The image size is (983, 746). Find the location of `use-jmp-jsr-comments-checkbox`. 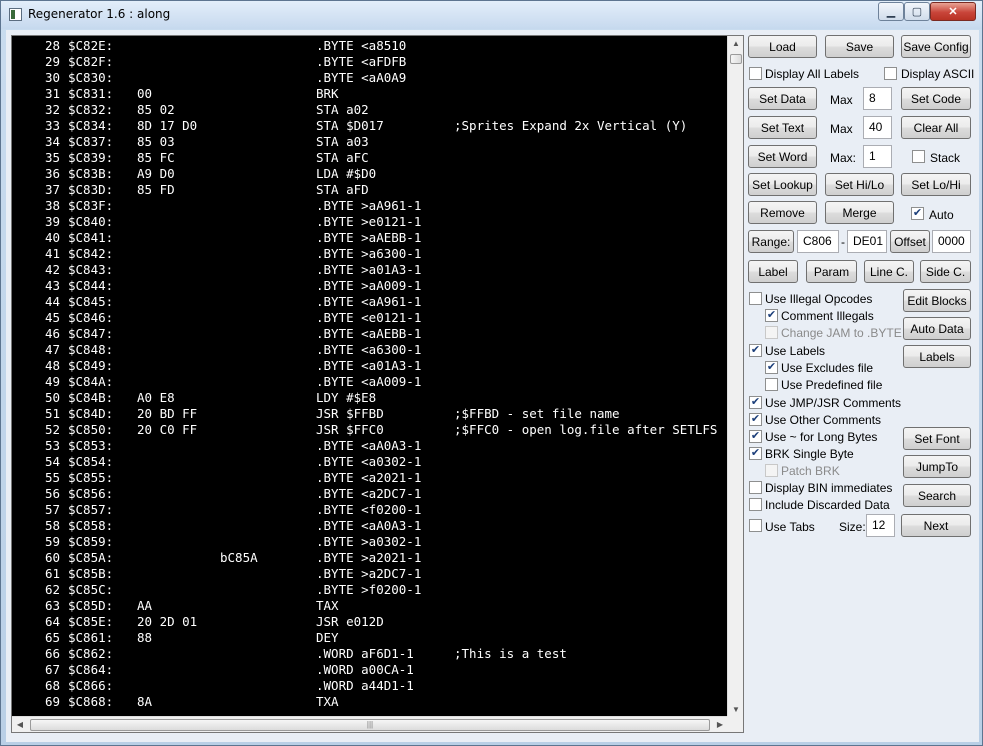

use-jmp-jsr-comments-checkbox is located at coordinates (755, 402).